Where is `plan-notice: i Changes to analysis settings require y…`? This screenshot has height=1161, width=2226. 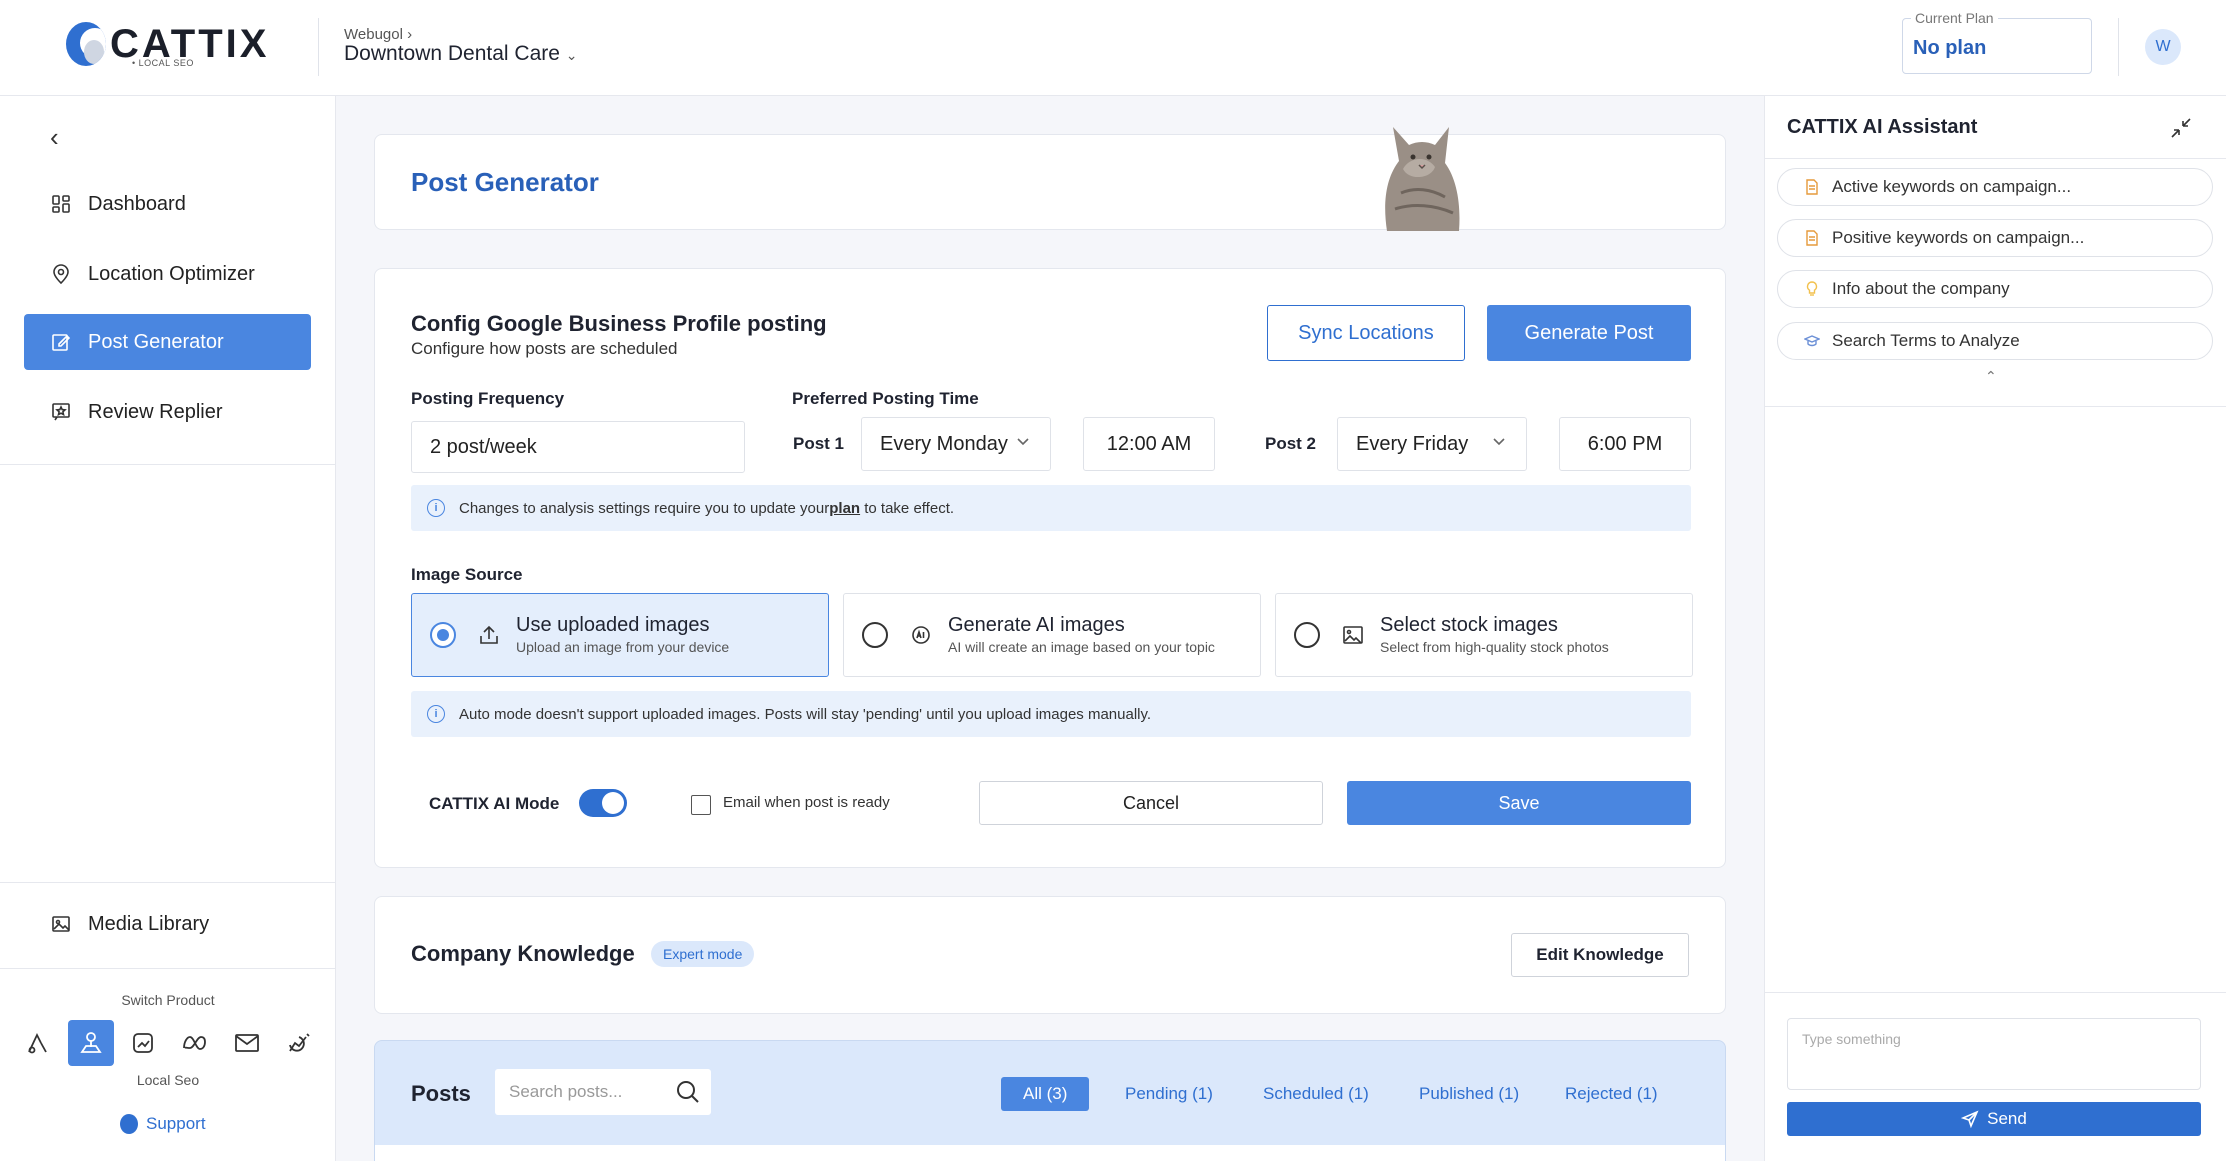 plan-notice: i Changes to analysis settings require y… is located at coordinates (1051, 508).